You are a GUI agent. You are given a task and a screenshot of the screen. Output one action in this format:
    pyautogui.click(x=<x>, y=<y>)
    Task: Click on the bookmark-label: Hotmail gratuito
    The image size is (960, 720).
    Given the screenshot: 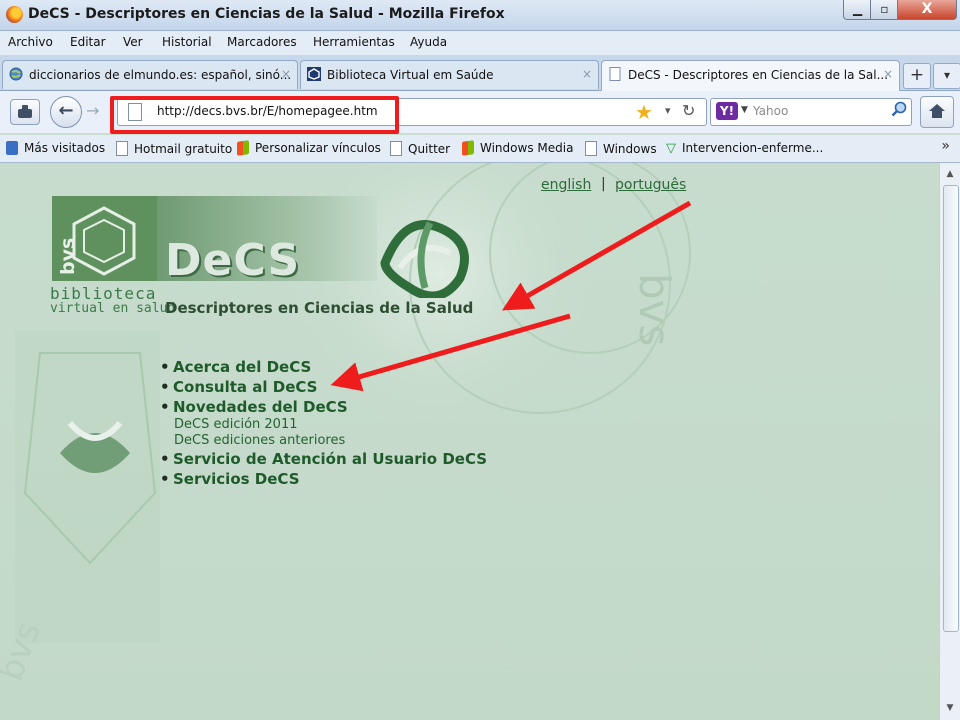 What is the action you would take?
    pyautogui.click(x=183, y=149)
    